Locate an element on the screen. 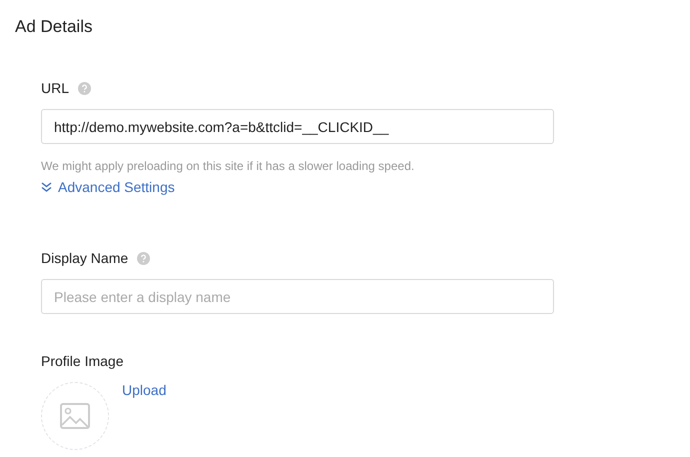 The width and height of the screenshot is (690, 457). advanced-settings-link: Advanced Settings is located at coordinates (108, 187).